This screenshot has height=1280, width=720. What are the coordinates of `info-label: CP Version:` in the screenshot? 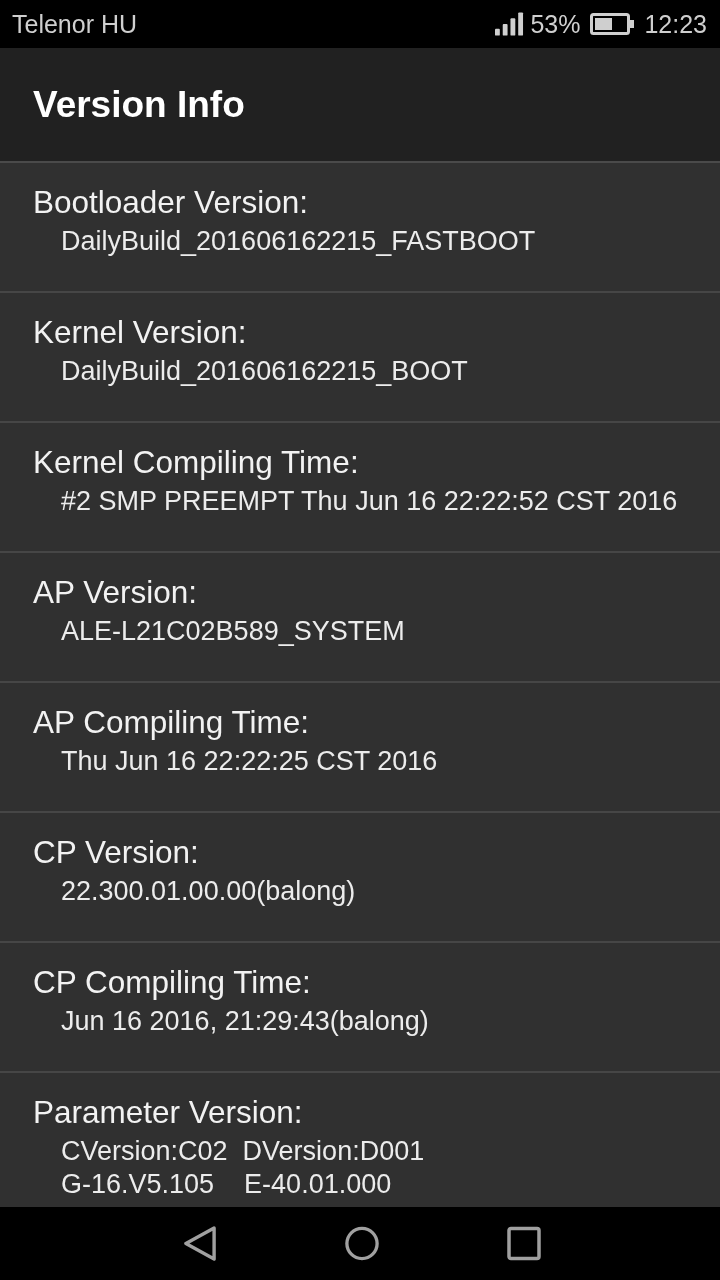 It's located at (116, 852).